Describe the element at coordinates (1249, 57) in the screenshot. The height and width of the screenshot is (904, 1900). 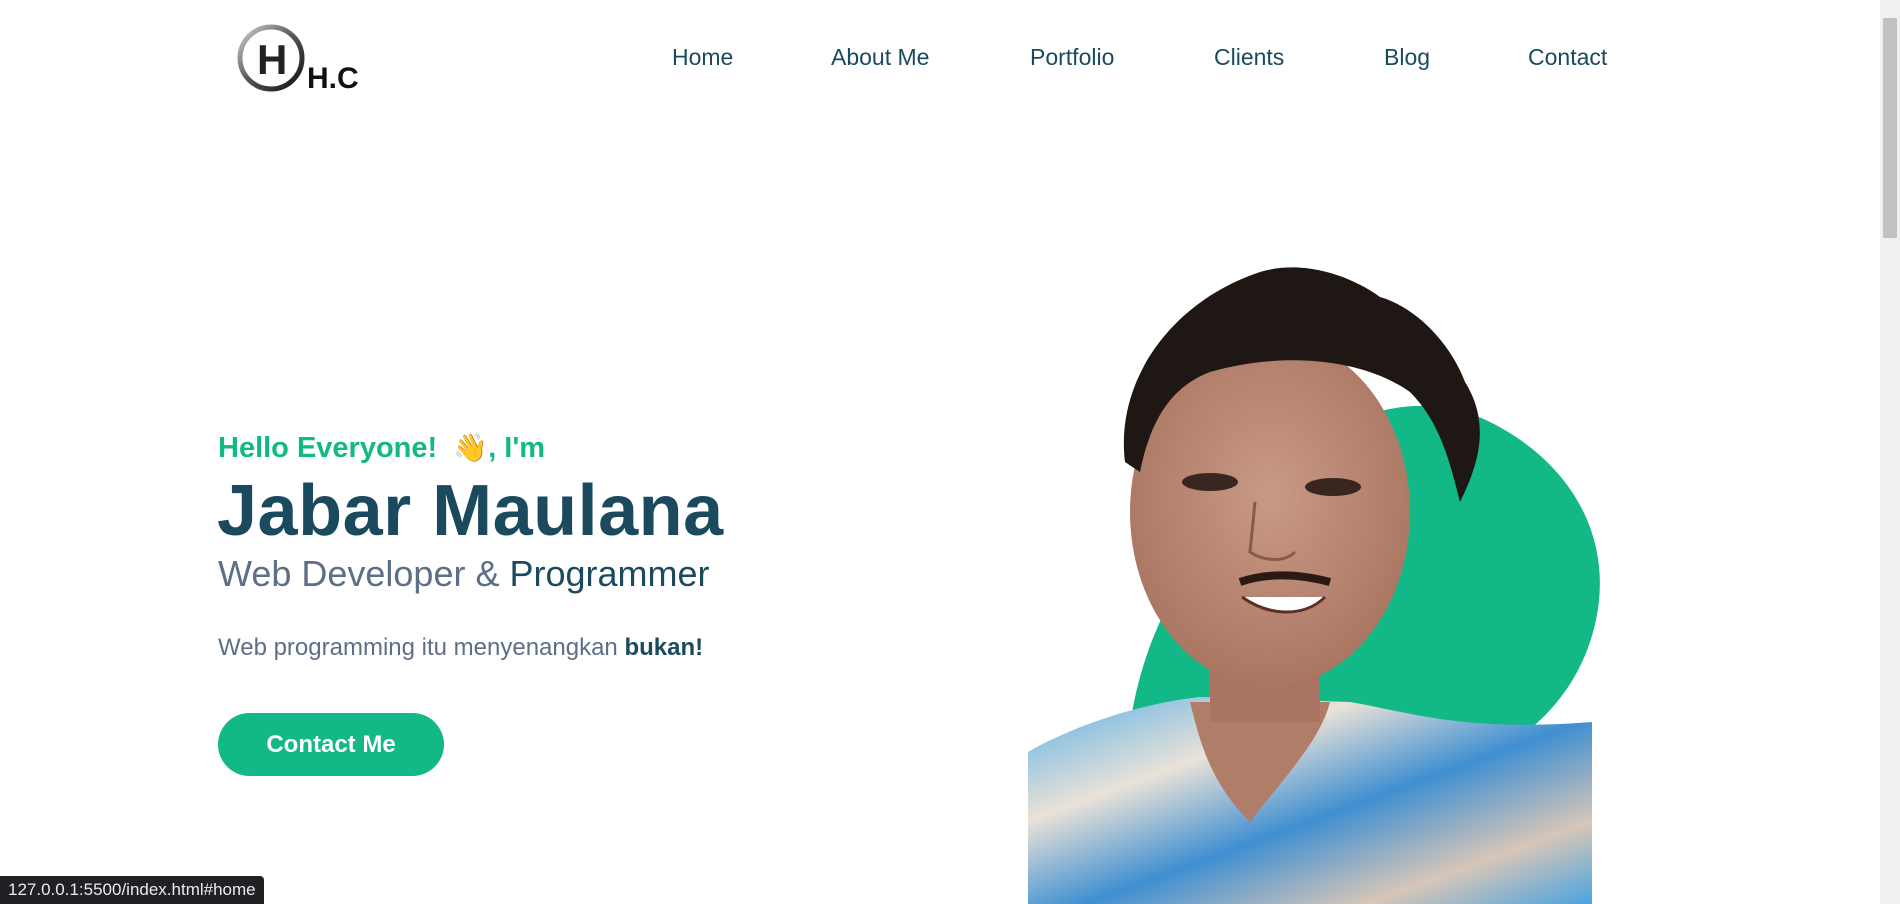
I see `nav-clients: Clients` at that location.